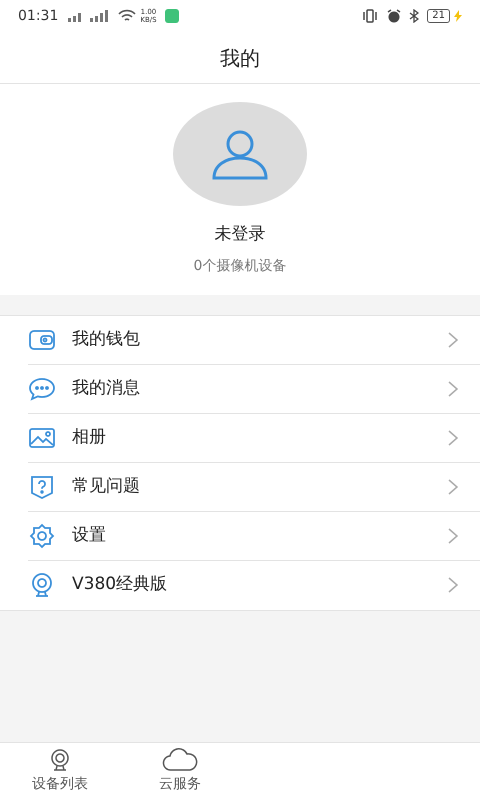 The height and width of the screenshot is (800, 480). Describe the element at coordinates (127, 16) in the screenshot. I see `wifi-icon` at that location.